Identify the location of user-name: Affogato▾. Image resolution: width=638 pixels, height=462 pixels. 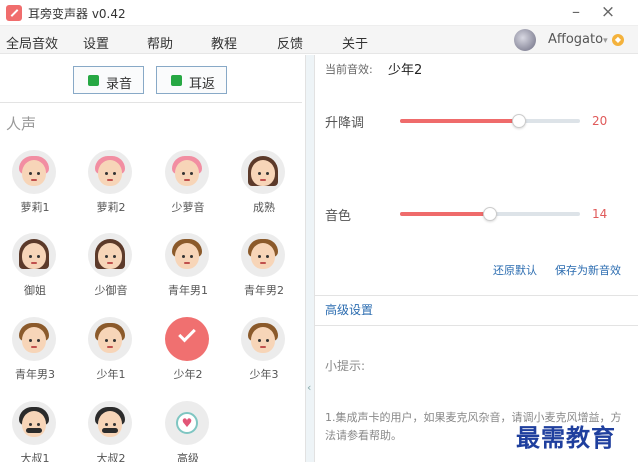
(578, 39).